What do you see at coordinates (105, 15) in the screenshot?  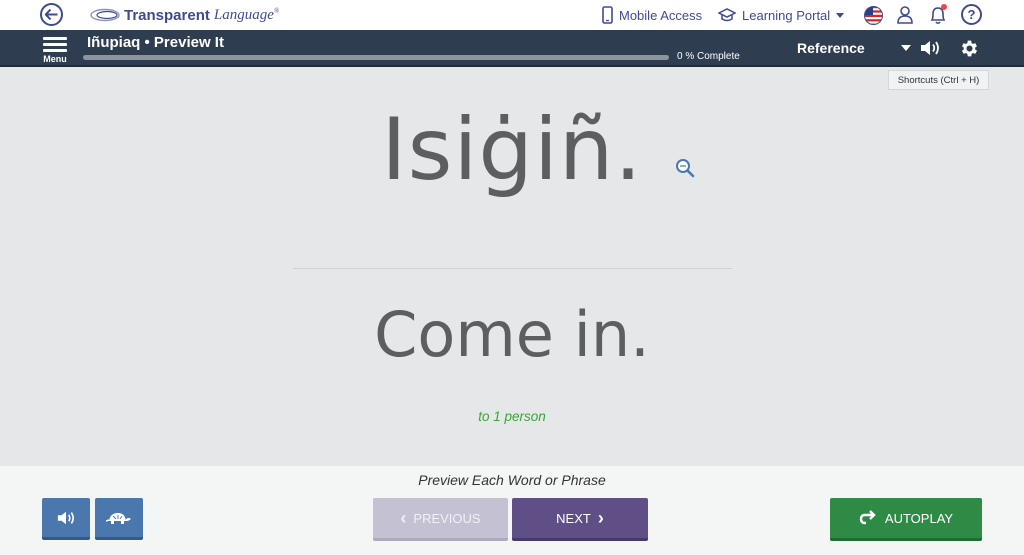 I see `logo-swoosh-icon` at bounding box center [105, 15].